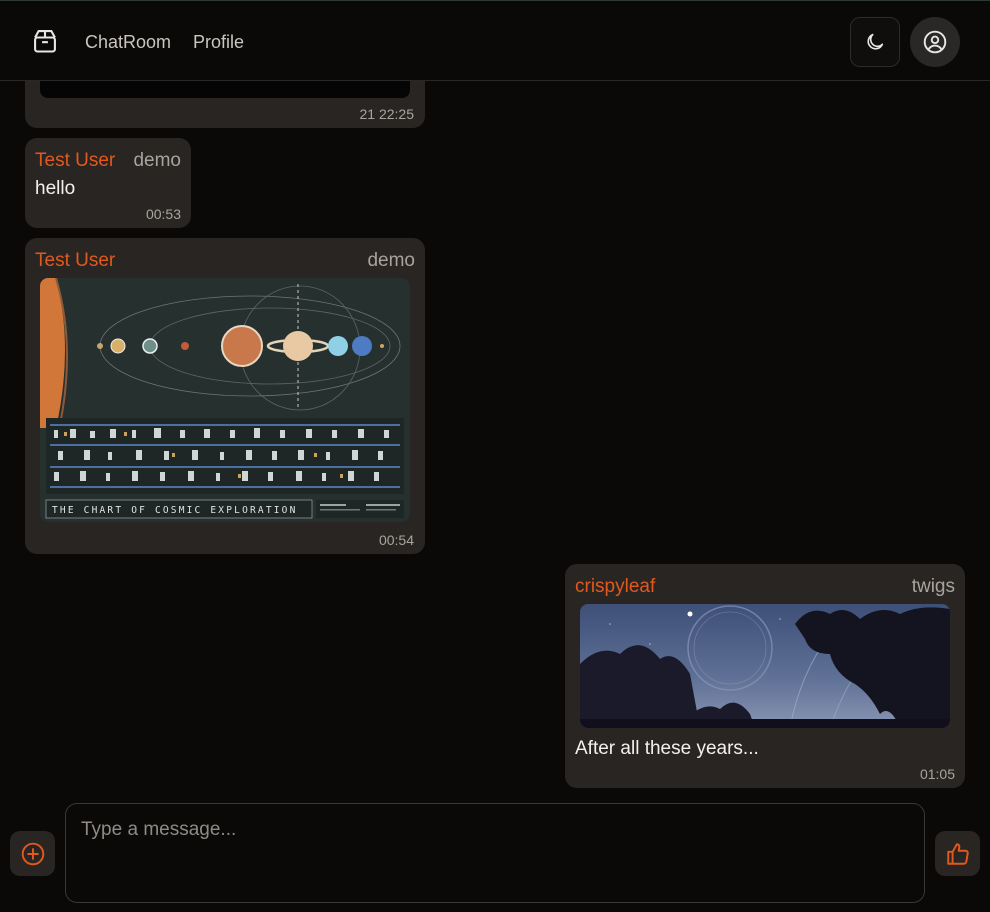  I want to click on package-box-icon, so click(45, 41).